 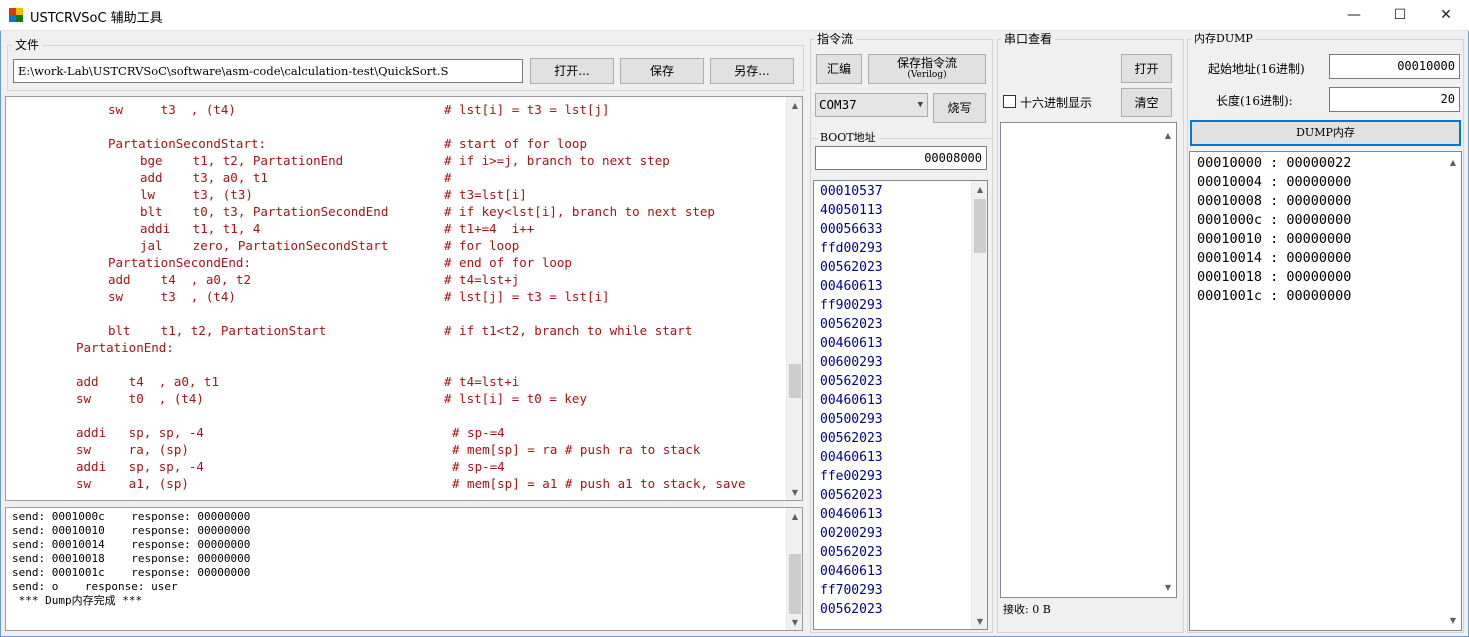 I want to click on code-instruction: add t4 , a0, t2, so click(x=179, y=279).